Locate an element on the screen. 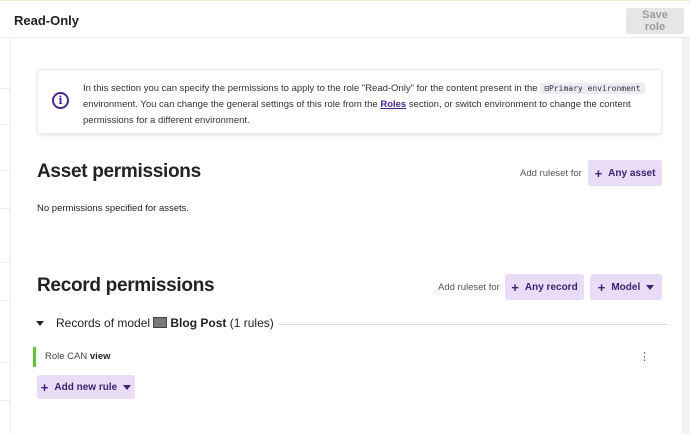  records-group-header: Records of model Blog Post (1 rules) is located at coordinates (352, 324).